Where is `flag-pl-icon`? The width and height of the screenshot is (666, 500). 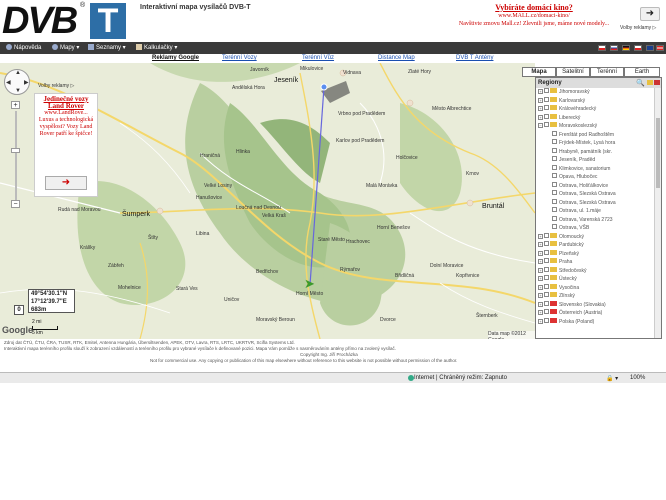 flag-pl-icon is located at coordinates (638, 48).